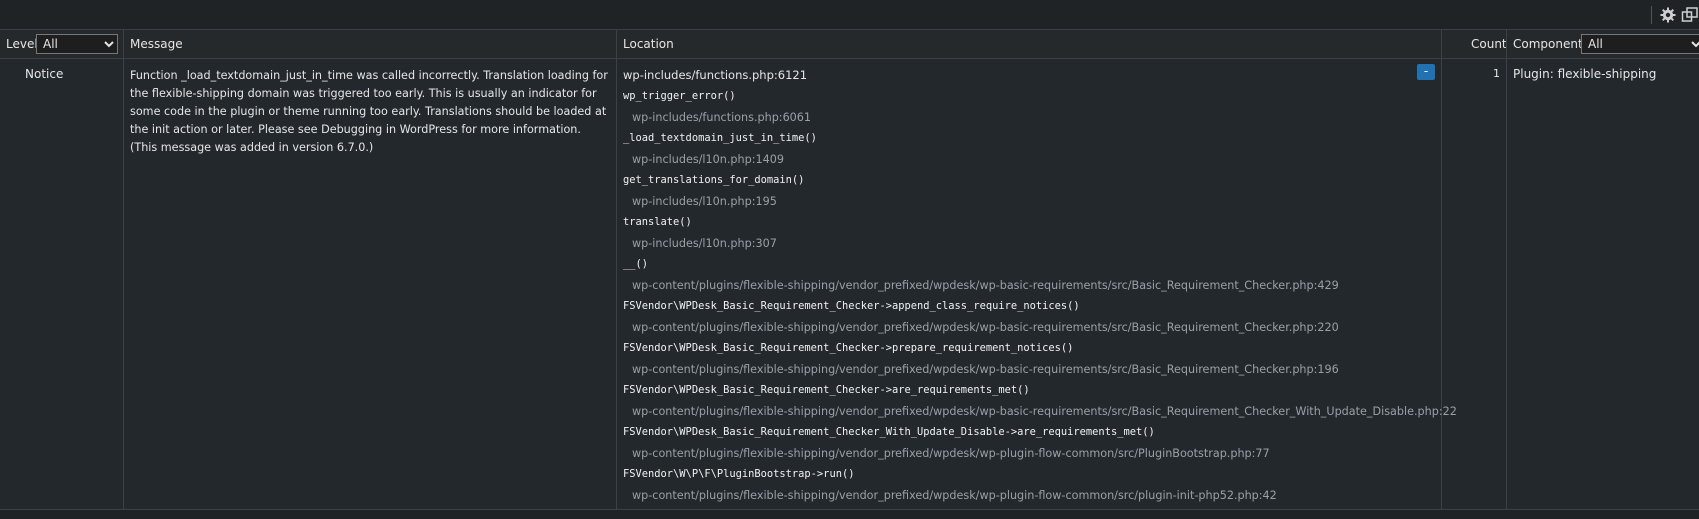 This screenshot has width=1699, height=519. I want to click on level-header: Level, so click(22, 44).